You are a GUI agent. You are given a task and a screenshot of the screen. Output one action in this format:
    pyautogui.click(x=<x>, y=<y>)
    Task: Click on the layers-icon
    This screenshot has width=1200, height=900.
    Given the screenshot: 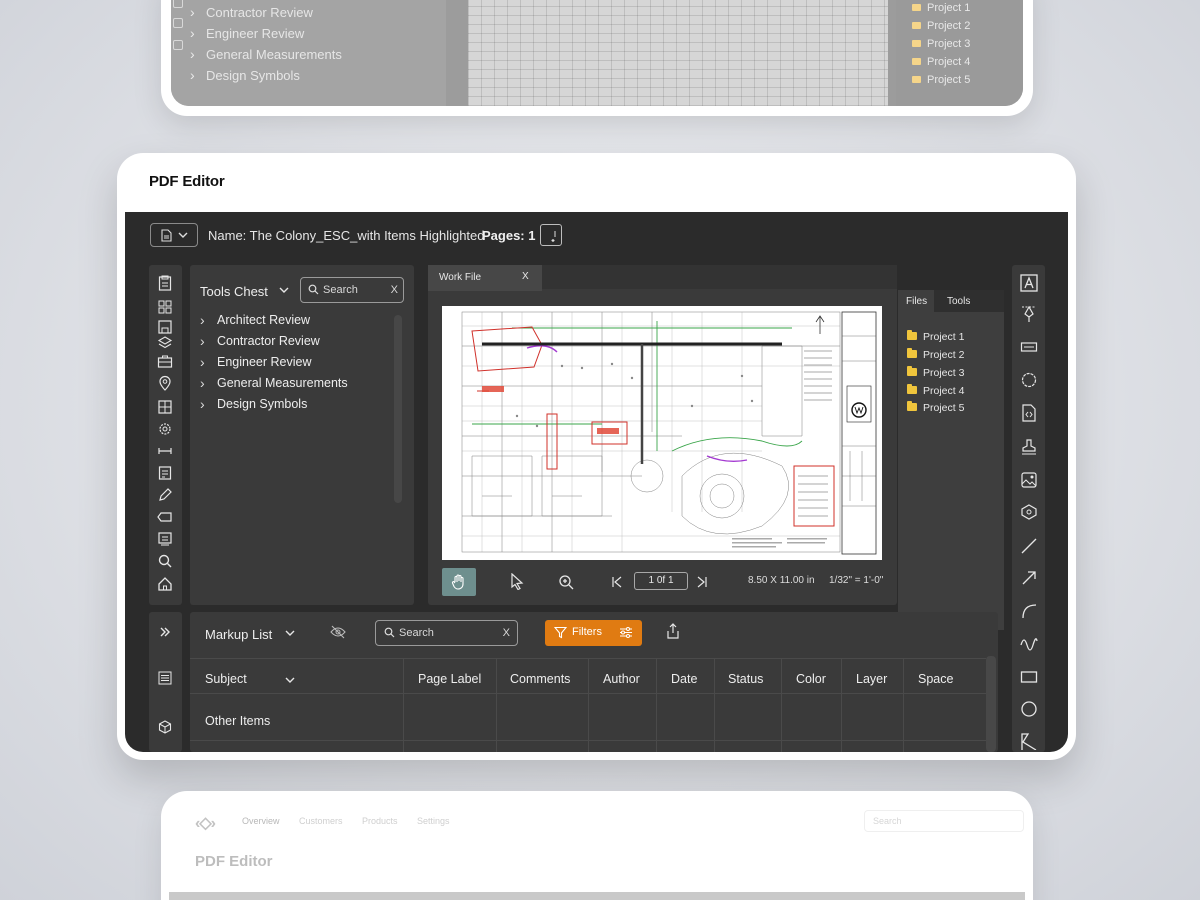 What is the action you would take?
    pyautogui.click(x=165, y=343)
    